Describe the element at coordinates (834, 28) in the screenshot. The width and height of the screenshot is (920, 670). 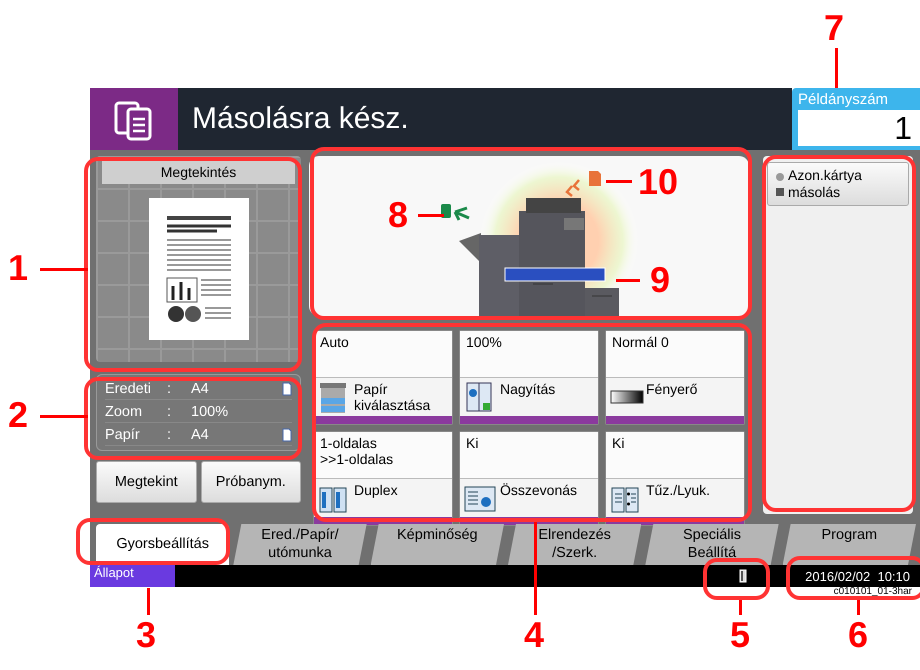
I see `callout-number: 7` at that location.